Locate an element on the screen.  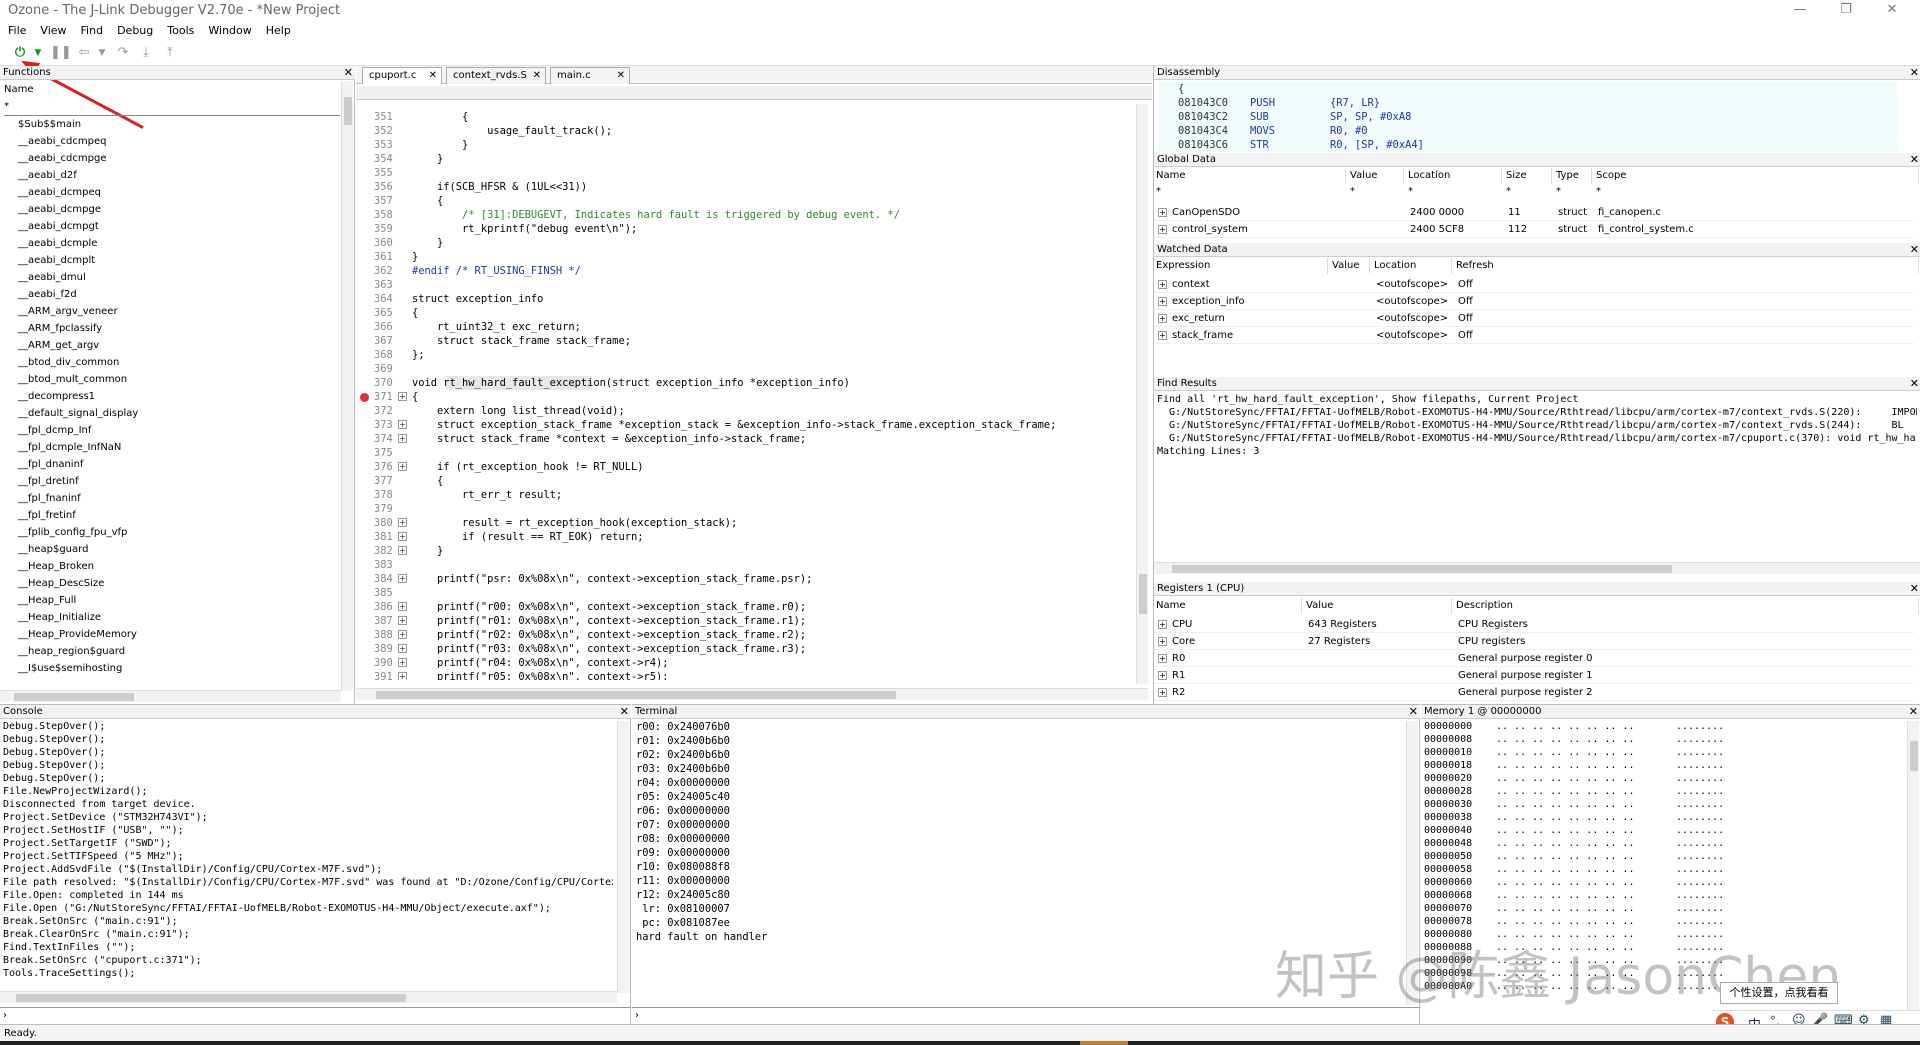
step-into-icon: ⤓ is located at coordinates (146, 53).